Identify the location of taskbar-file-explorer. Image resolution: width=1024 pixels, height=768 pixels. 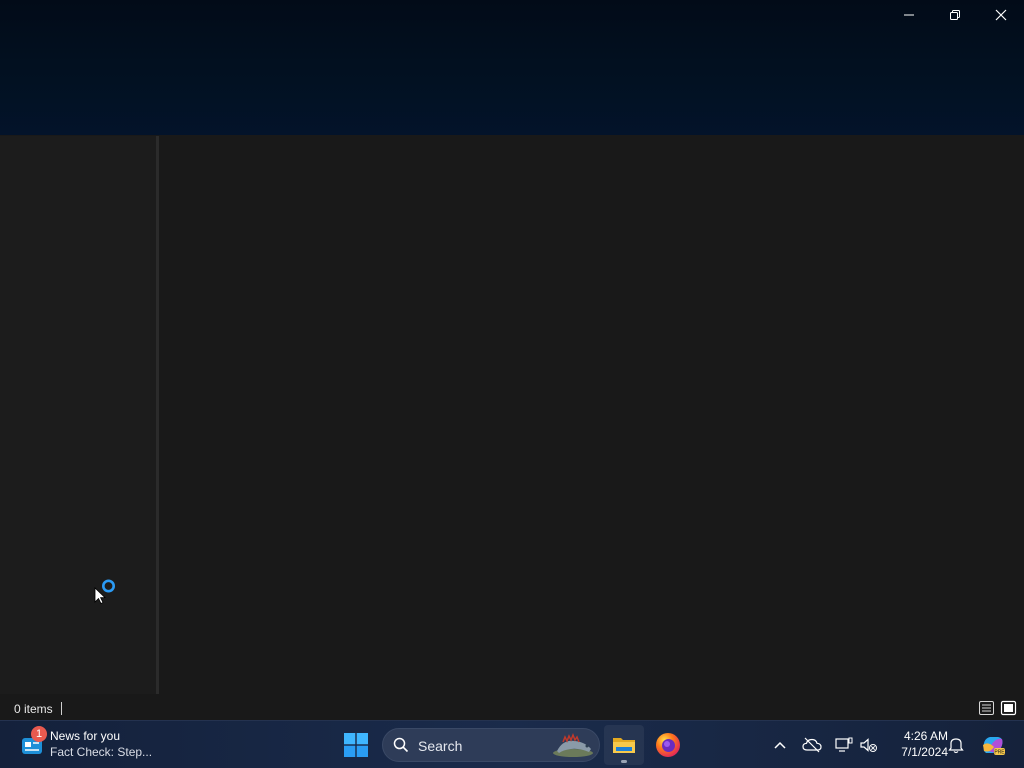
(624, 745).